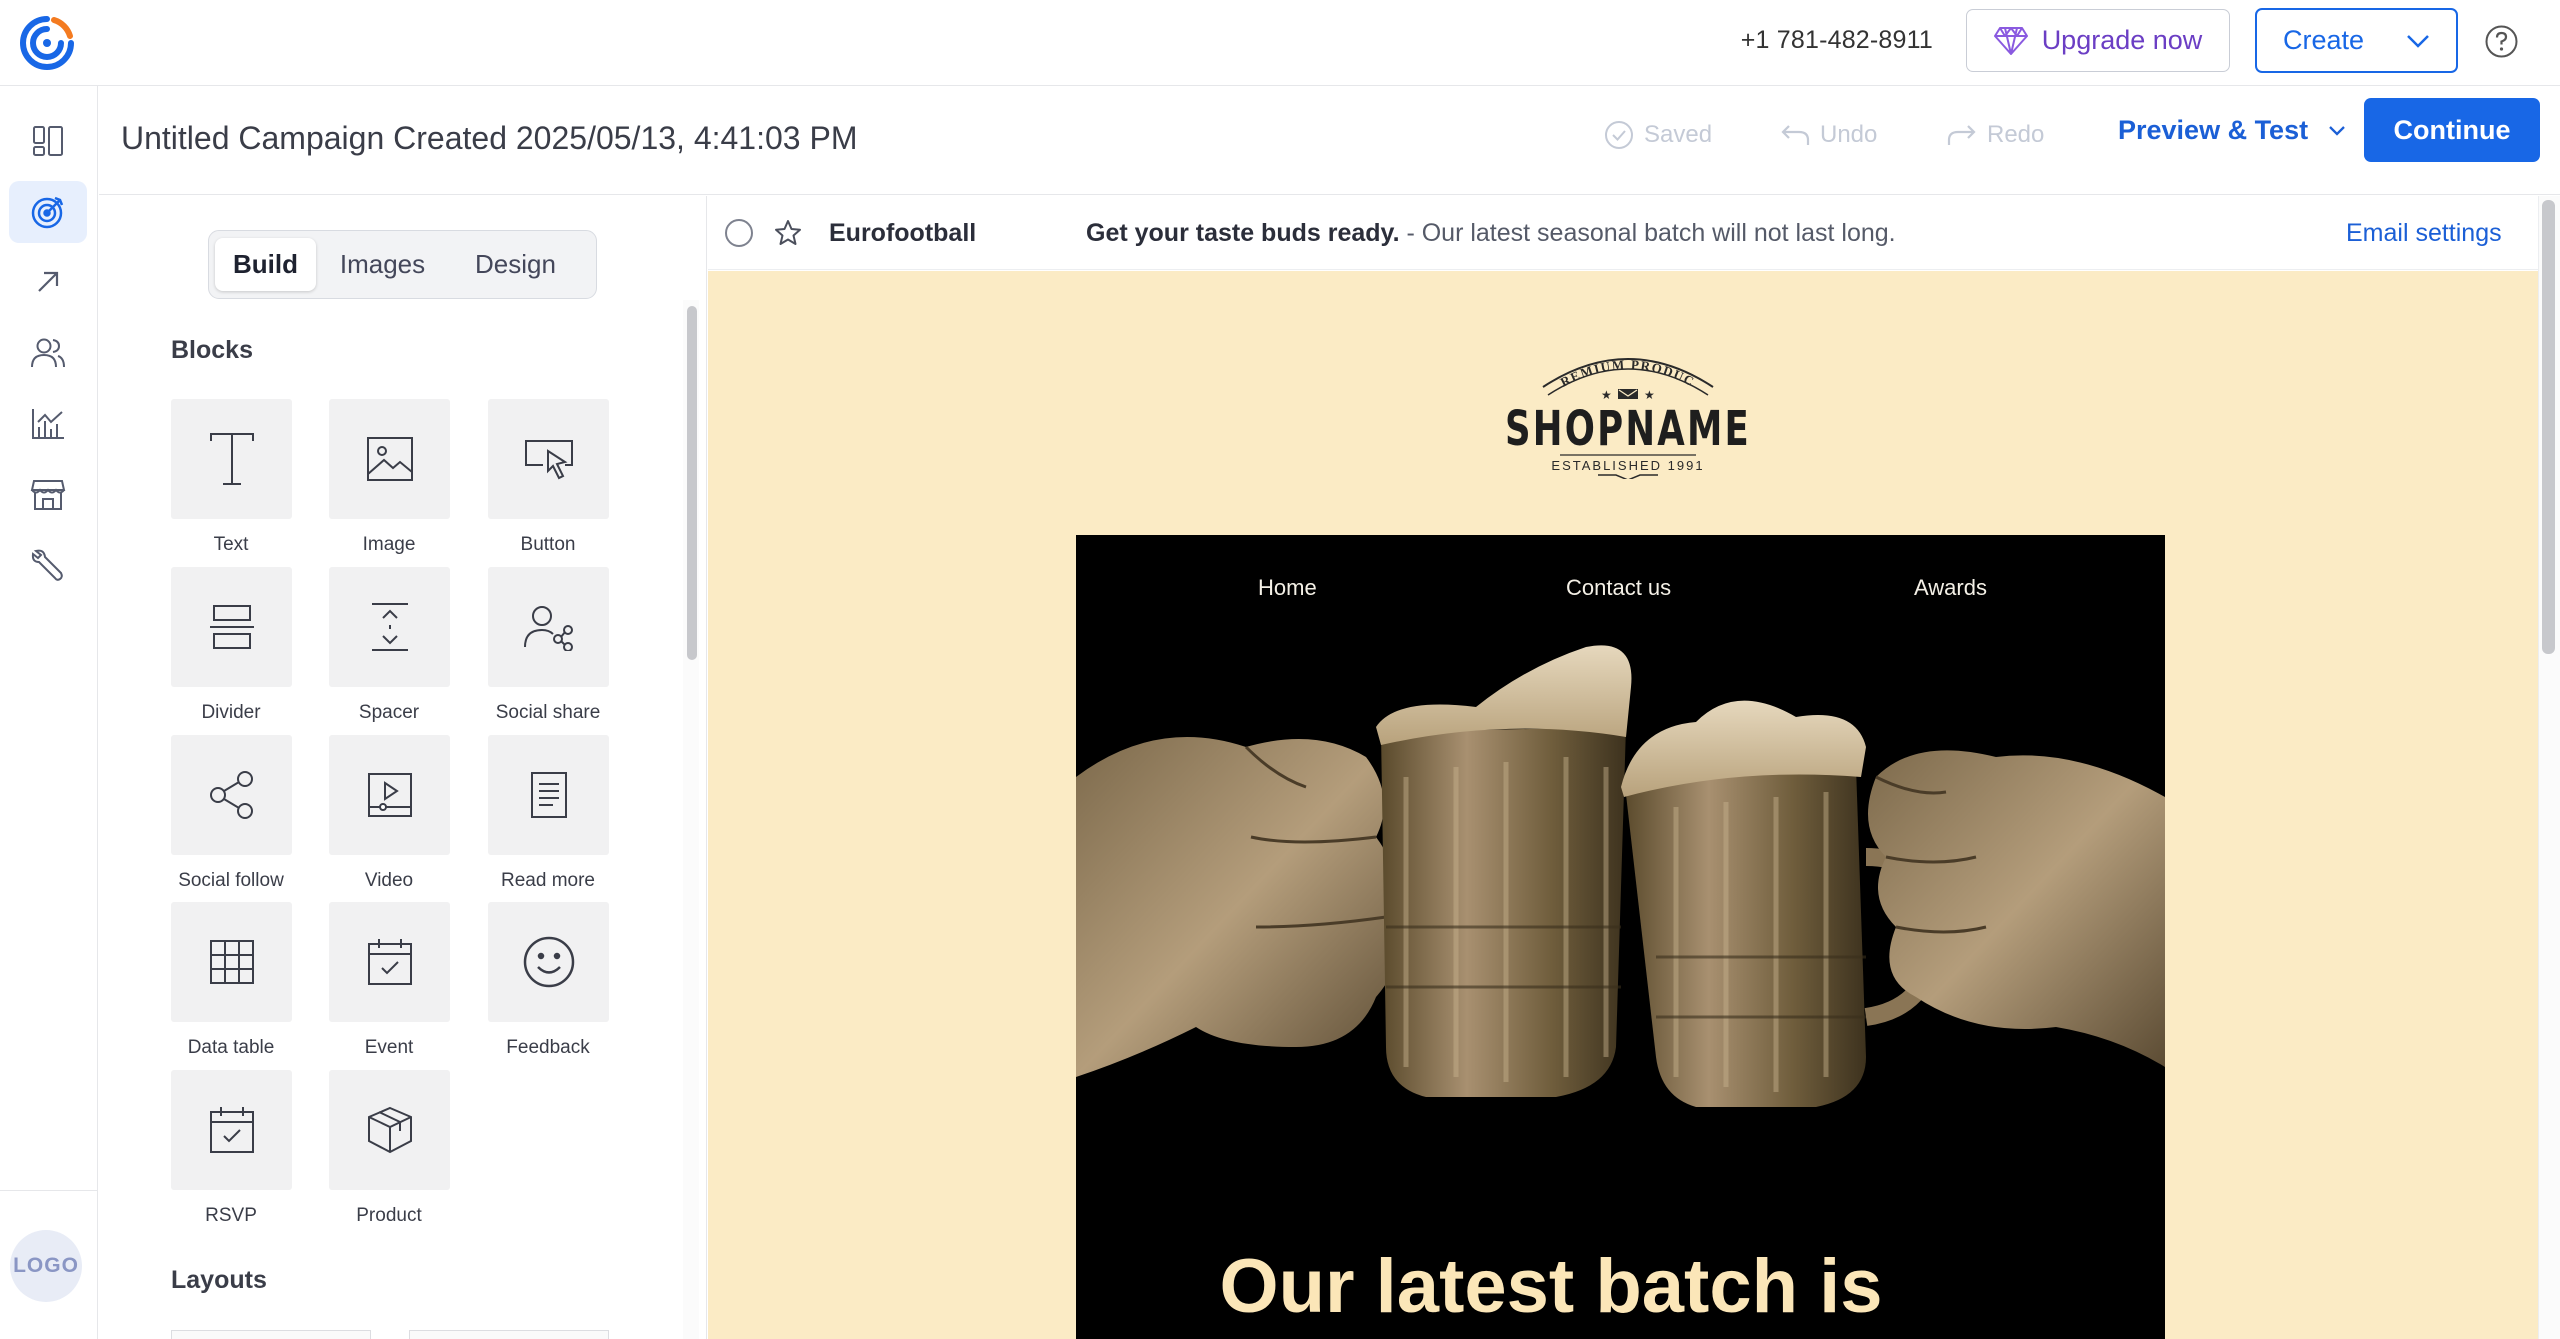  Describe the element at coordinates (1628, 429) in the screenshot. I see `logo-shop-name: SHOPNAME` at that location.